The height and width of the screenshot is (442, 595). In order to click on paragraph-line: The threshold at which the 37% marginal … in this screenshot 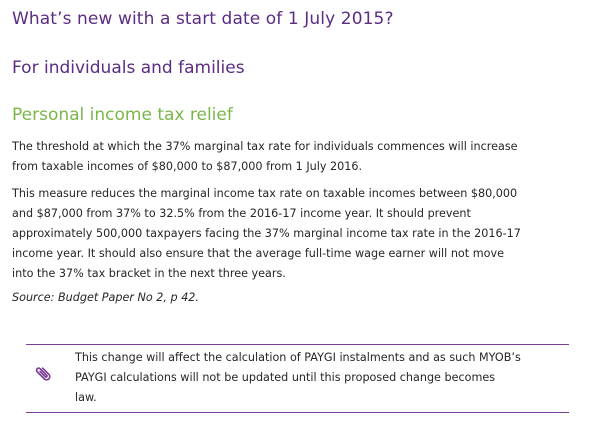, I will do `click(265, 146)`.